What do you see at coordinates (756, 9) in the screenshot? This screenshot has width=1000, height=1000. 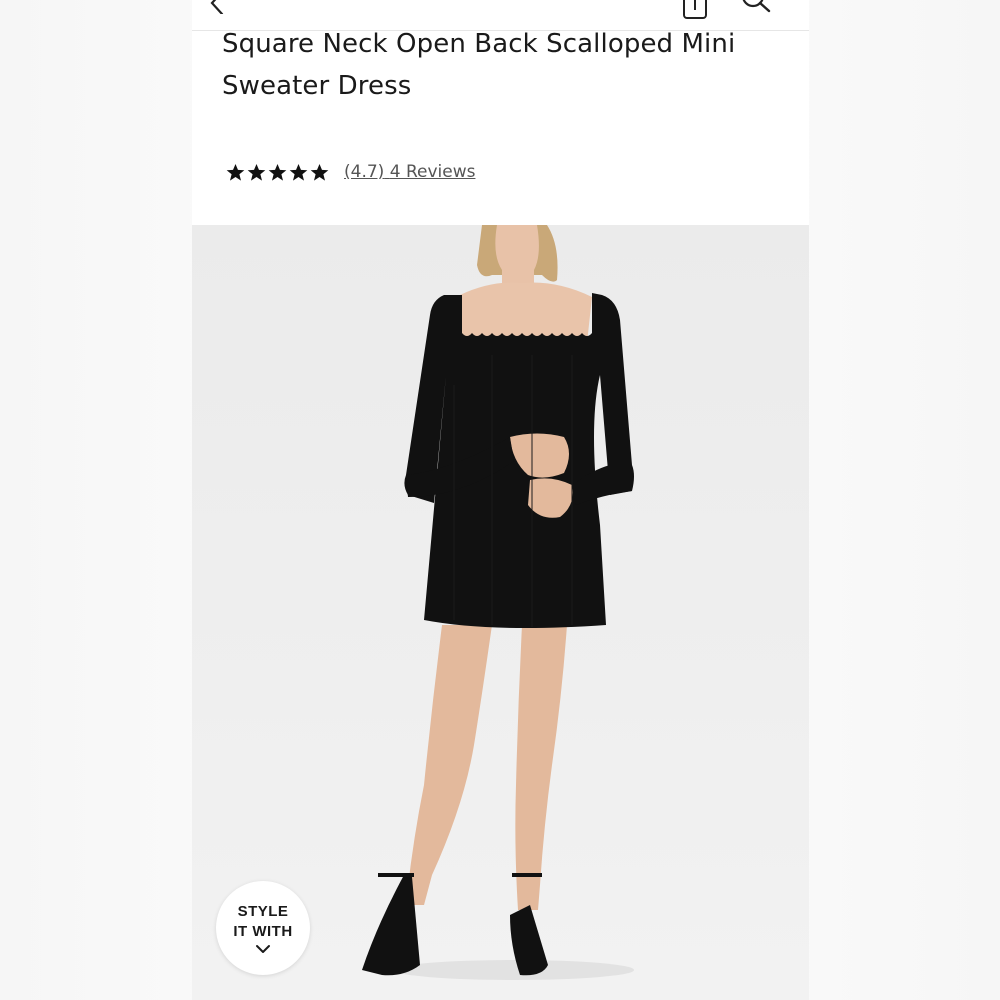 I see `search-icon` at bounding box center [756, 9].